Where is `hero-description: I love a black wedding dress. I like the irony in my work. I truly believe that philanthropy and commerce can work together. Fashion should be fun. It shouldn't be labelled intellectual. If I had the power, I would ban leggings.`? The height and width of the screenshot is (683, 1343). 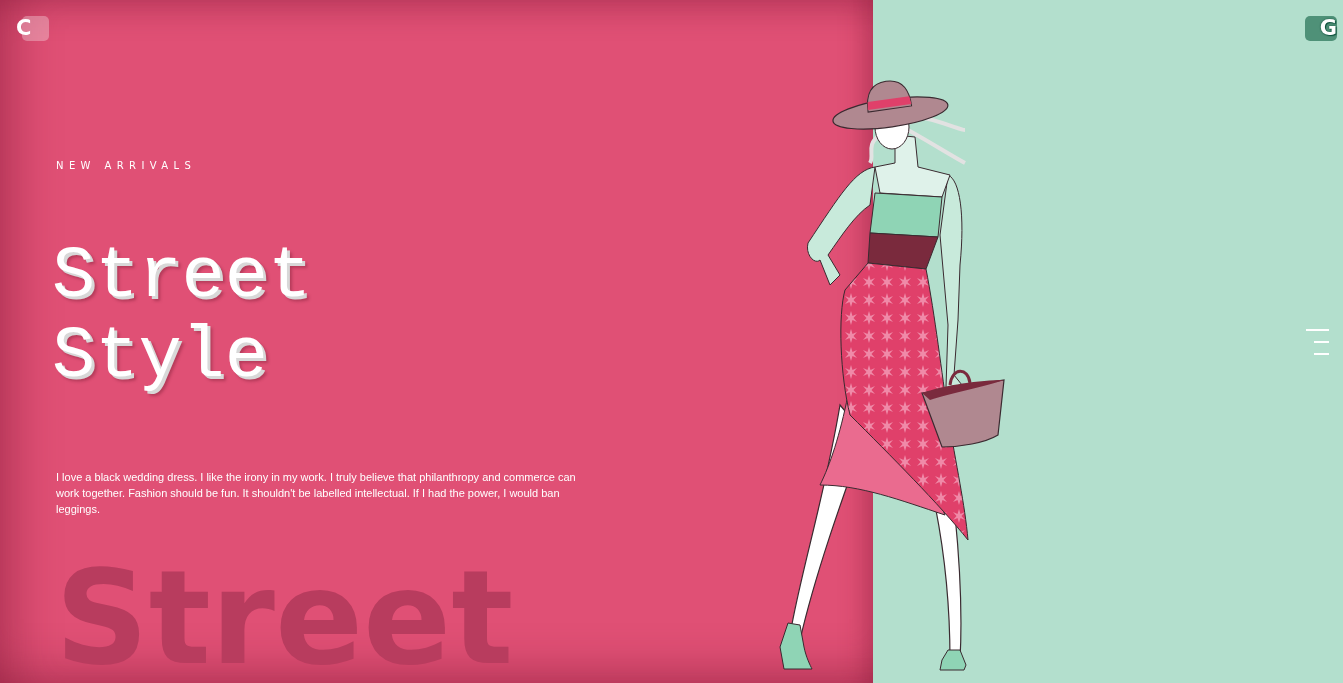
hero-description: I love a black wedding dress. I like the irony in my work. I truly believe that philanthropy and commerce can work together. Fashion should be fun. It shouldn't be labelled intellectual. If I had the power, I would ban leggings. is located at coordinates (316, 493).